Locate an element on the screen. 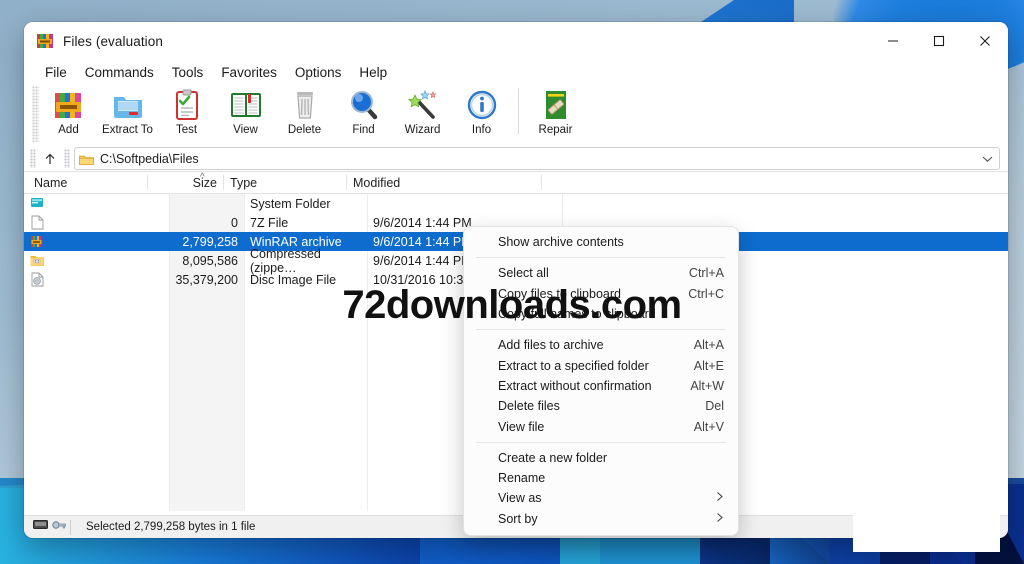  menu-item-accelerator: Del is located at coordinates (714, 406).